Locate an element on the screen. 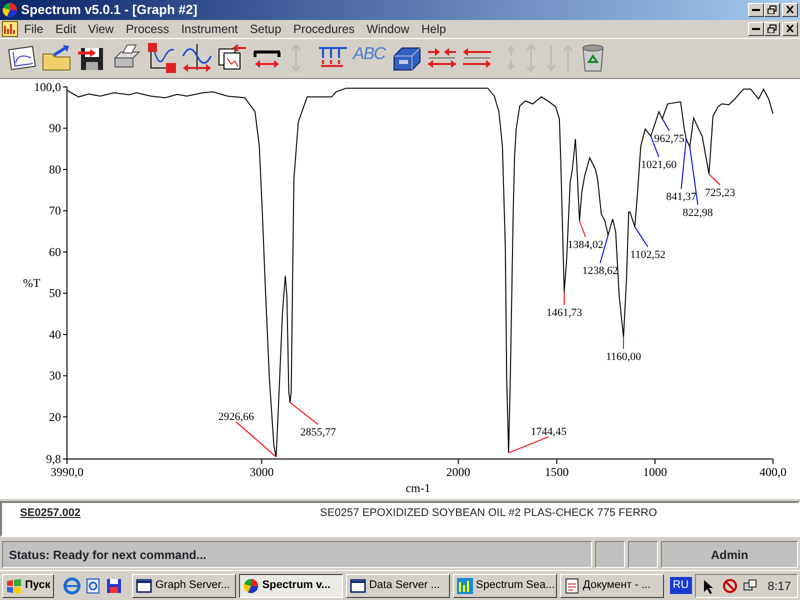  blocked-icon is located at coordinates (730, 586).